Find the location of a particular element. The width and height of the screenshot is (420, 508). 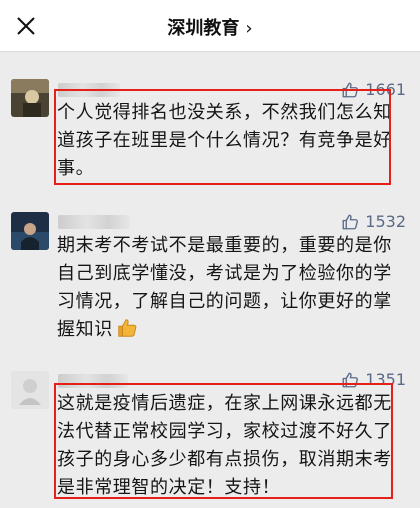

thumbs-up-emoji is located at coordinates (127, 332).